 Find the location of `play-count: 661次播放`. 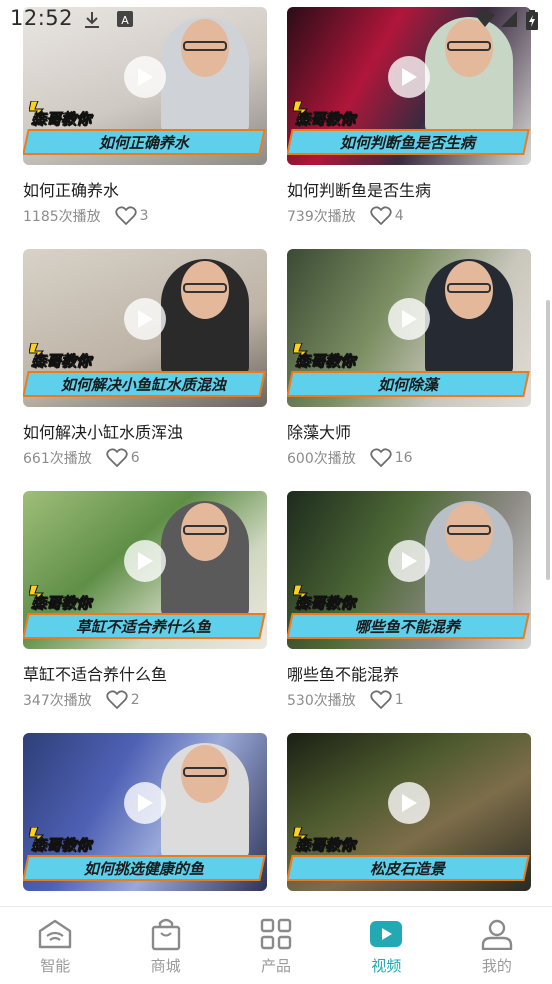

play-count: 661次播放 is located at coordinates (57, 459).